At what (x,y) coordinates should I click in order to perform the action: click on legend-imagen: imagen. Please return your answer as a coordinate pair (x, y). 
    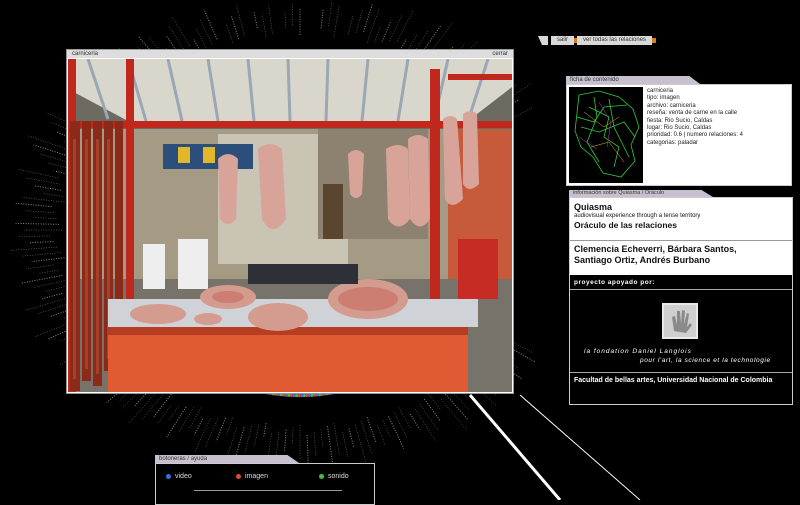
    Looking at the image, I should click on (252, 476).